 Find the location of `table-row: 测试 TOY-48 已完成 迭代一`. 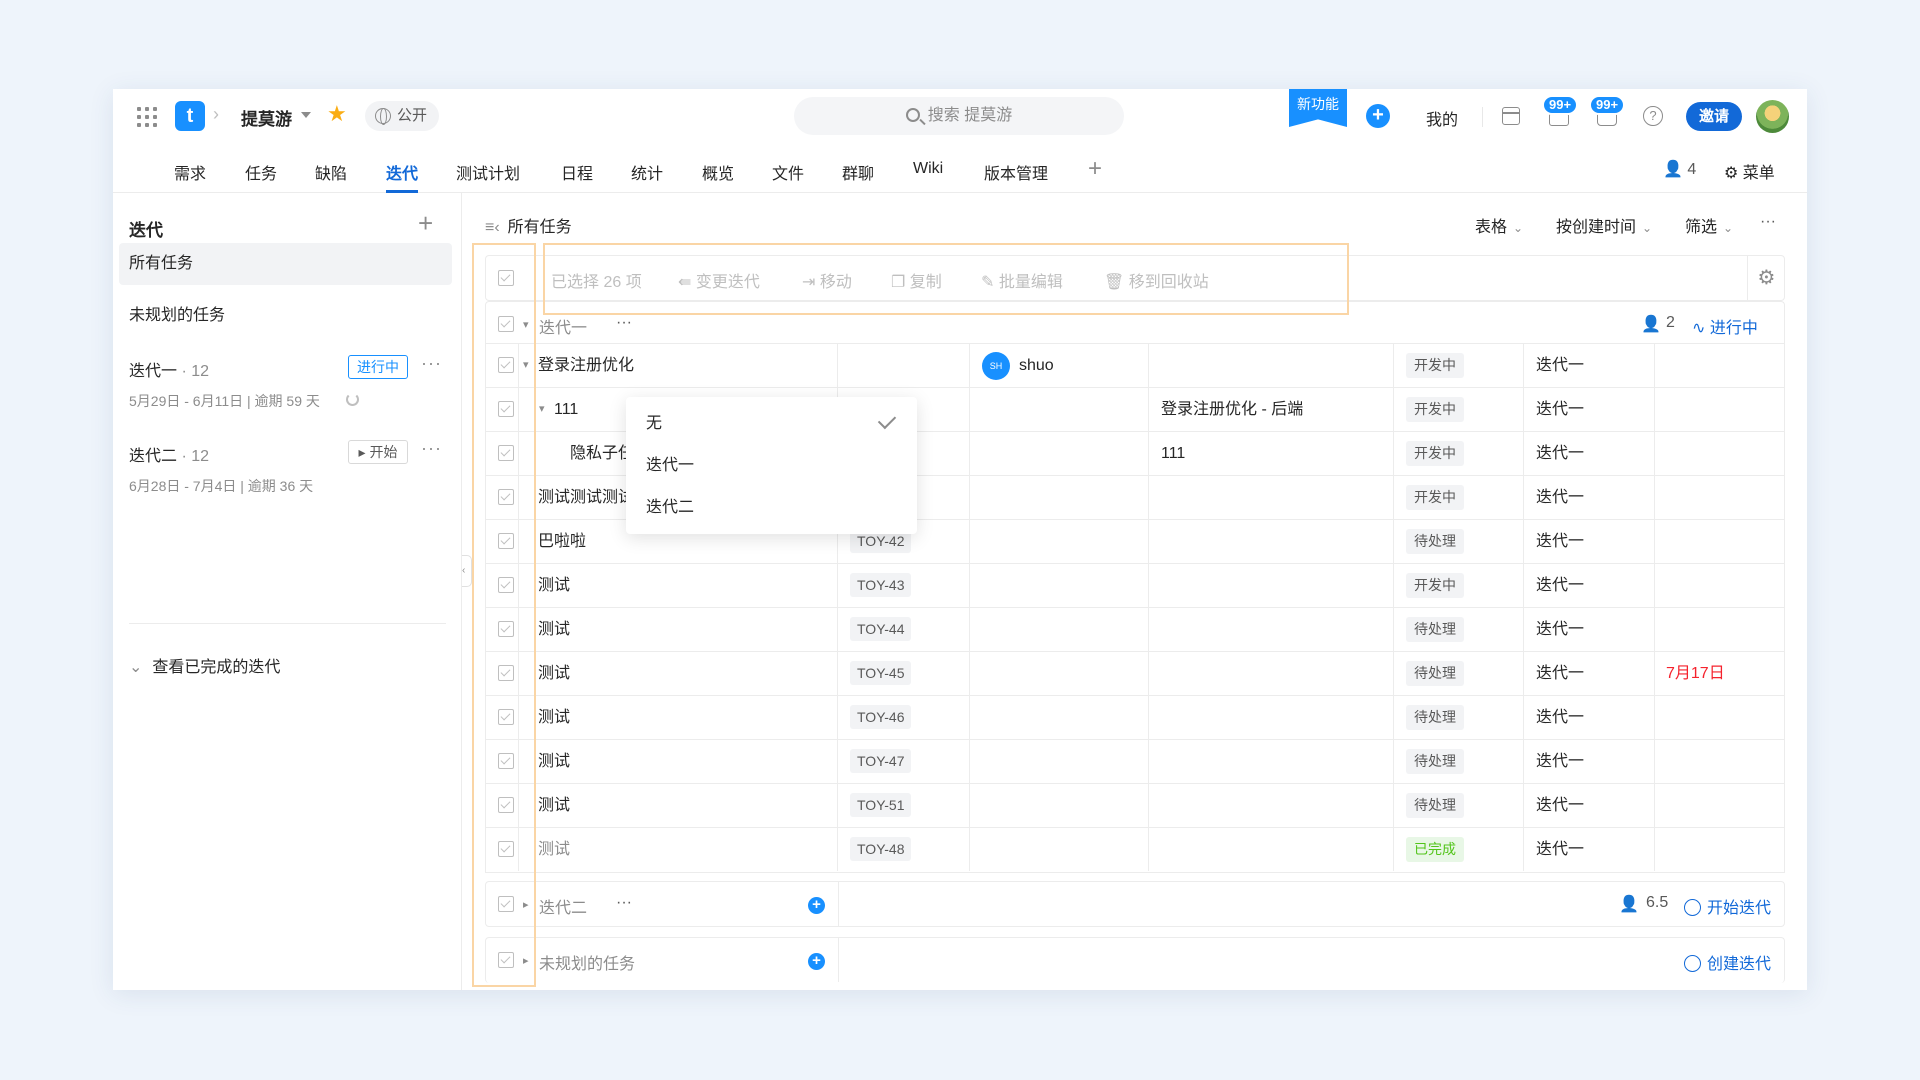

table-row: 测试 TOY-48 已完成 迭代一 is located at coordinates (1135, 849).